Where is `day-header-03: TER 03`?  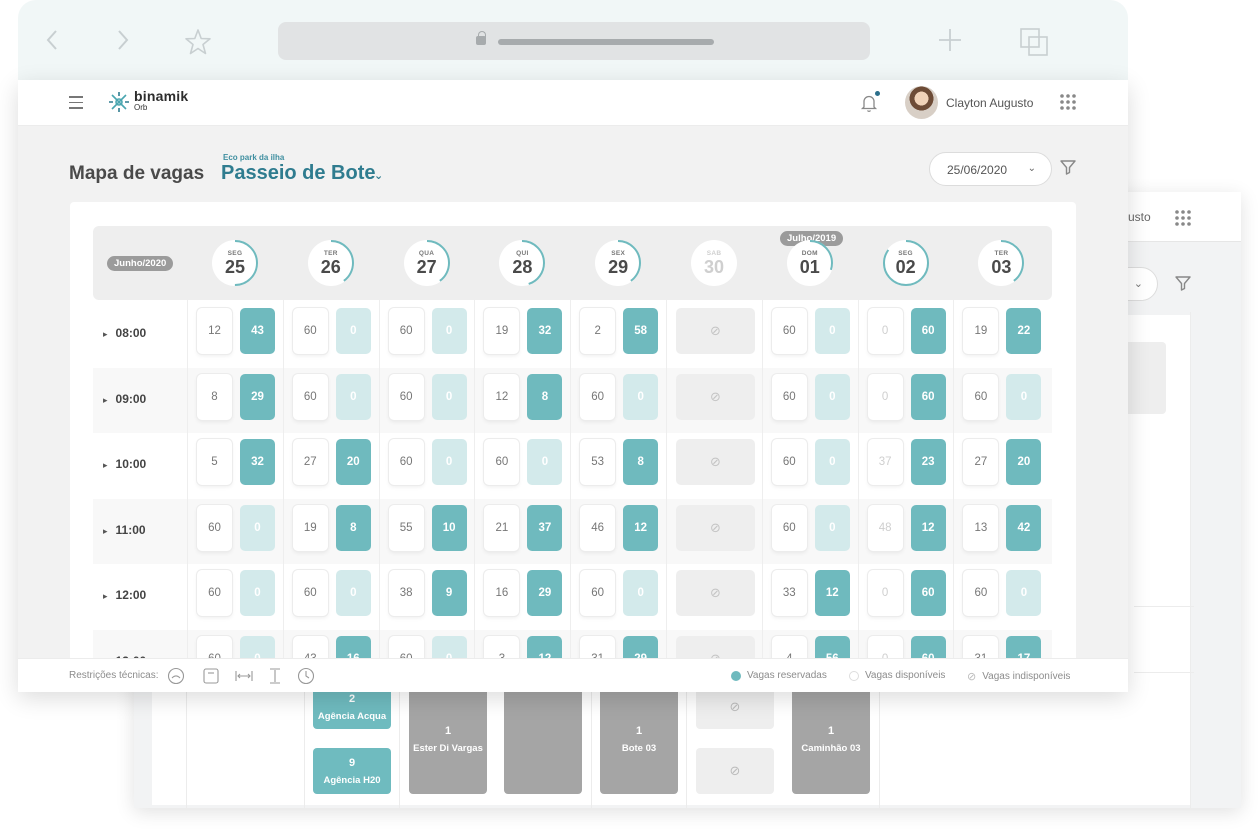 day-header-03: TER 03 is located at coordinates (1001, 263).